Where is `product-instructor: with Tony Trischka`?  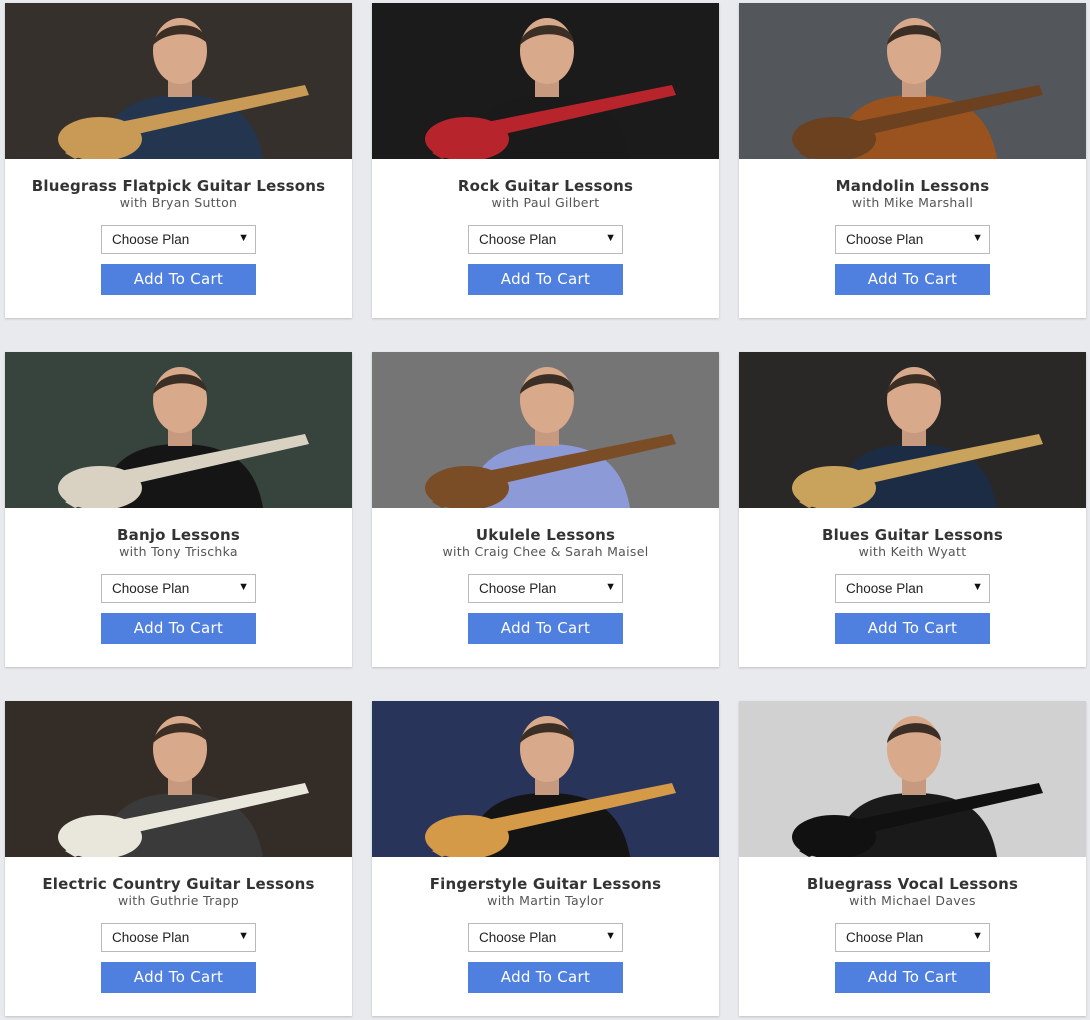 product-instructor: with Tony Trischka is located at coordinates (178, 551).